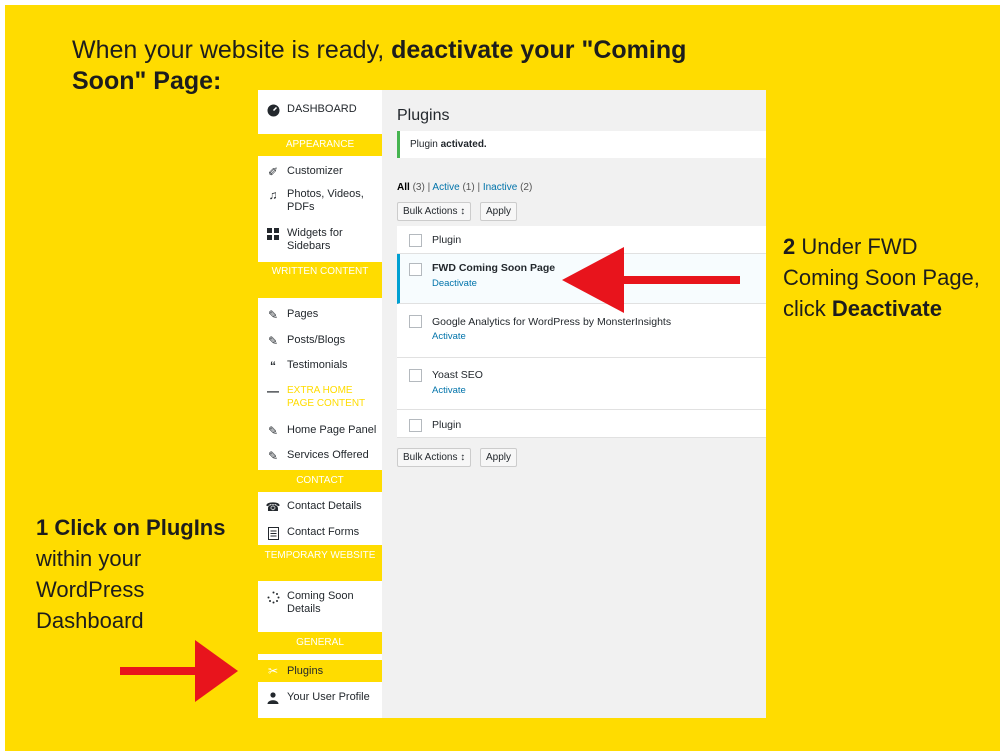 The image size is (1005, 756). I want to click on sidebar-label: DASHBOARD, so click(322, 109).